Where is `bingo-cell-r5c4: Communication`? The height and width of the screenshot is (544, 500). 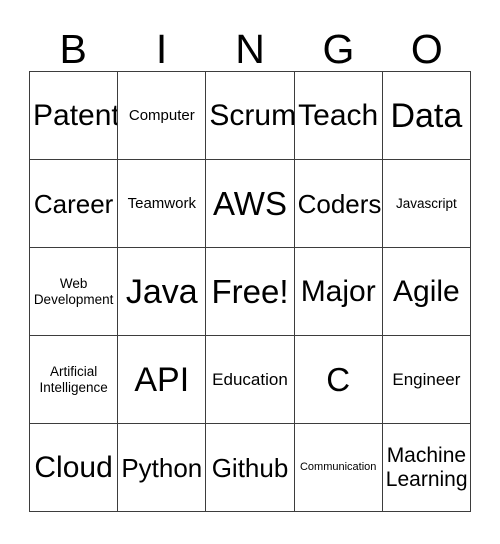 bingo-cell-r5c4: Communication is located at coordinates (338, 468).